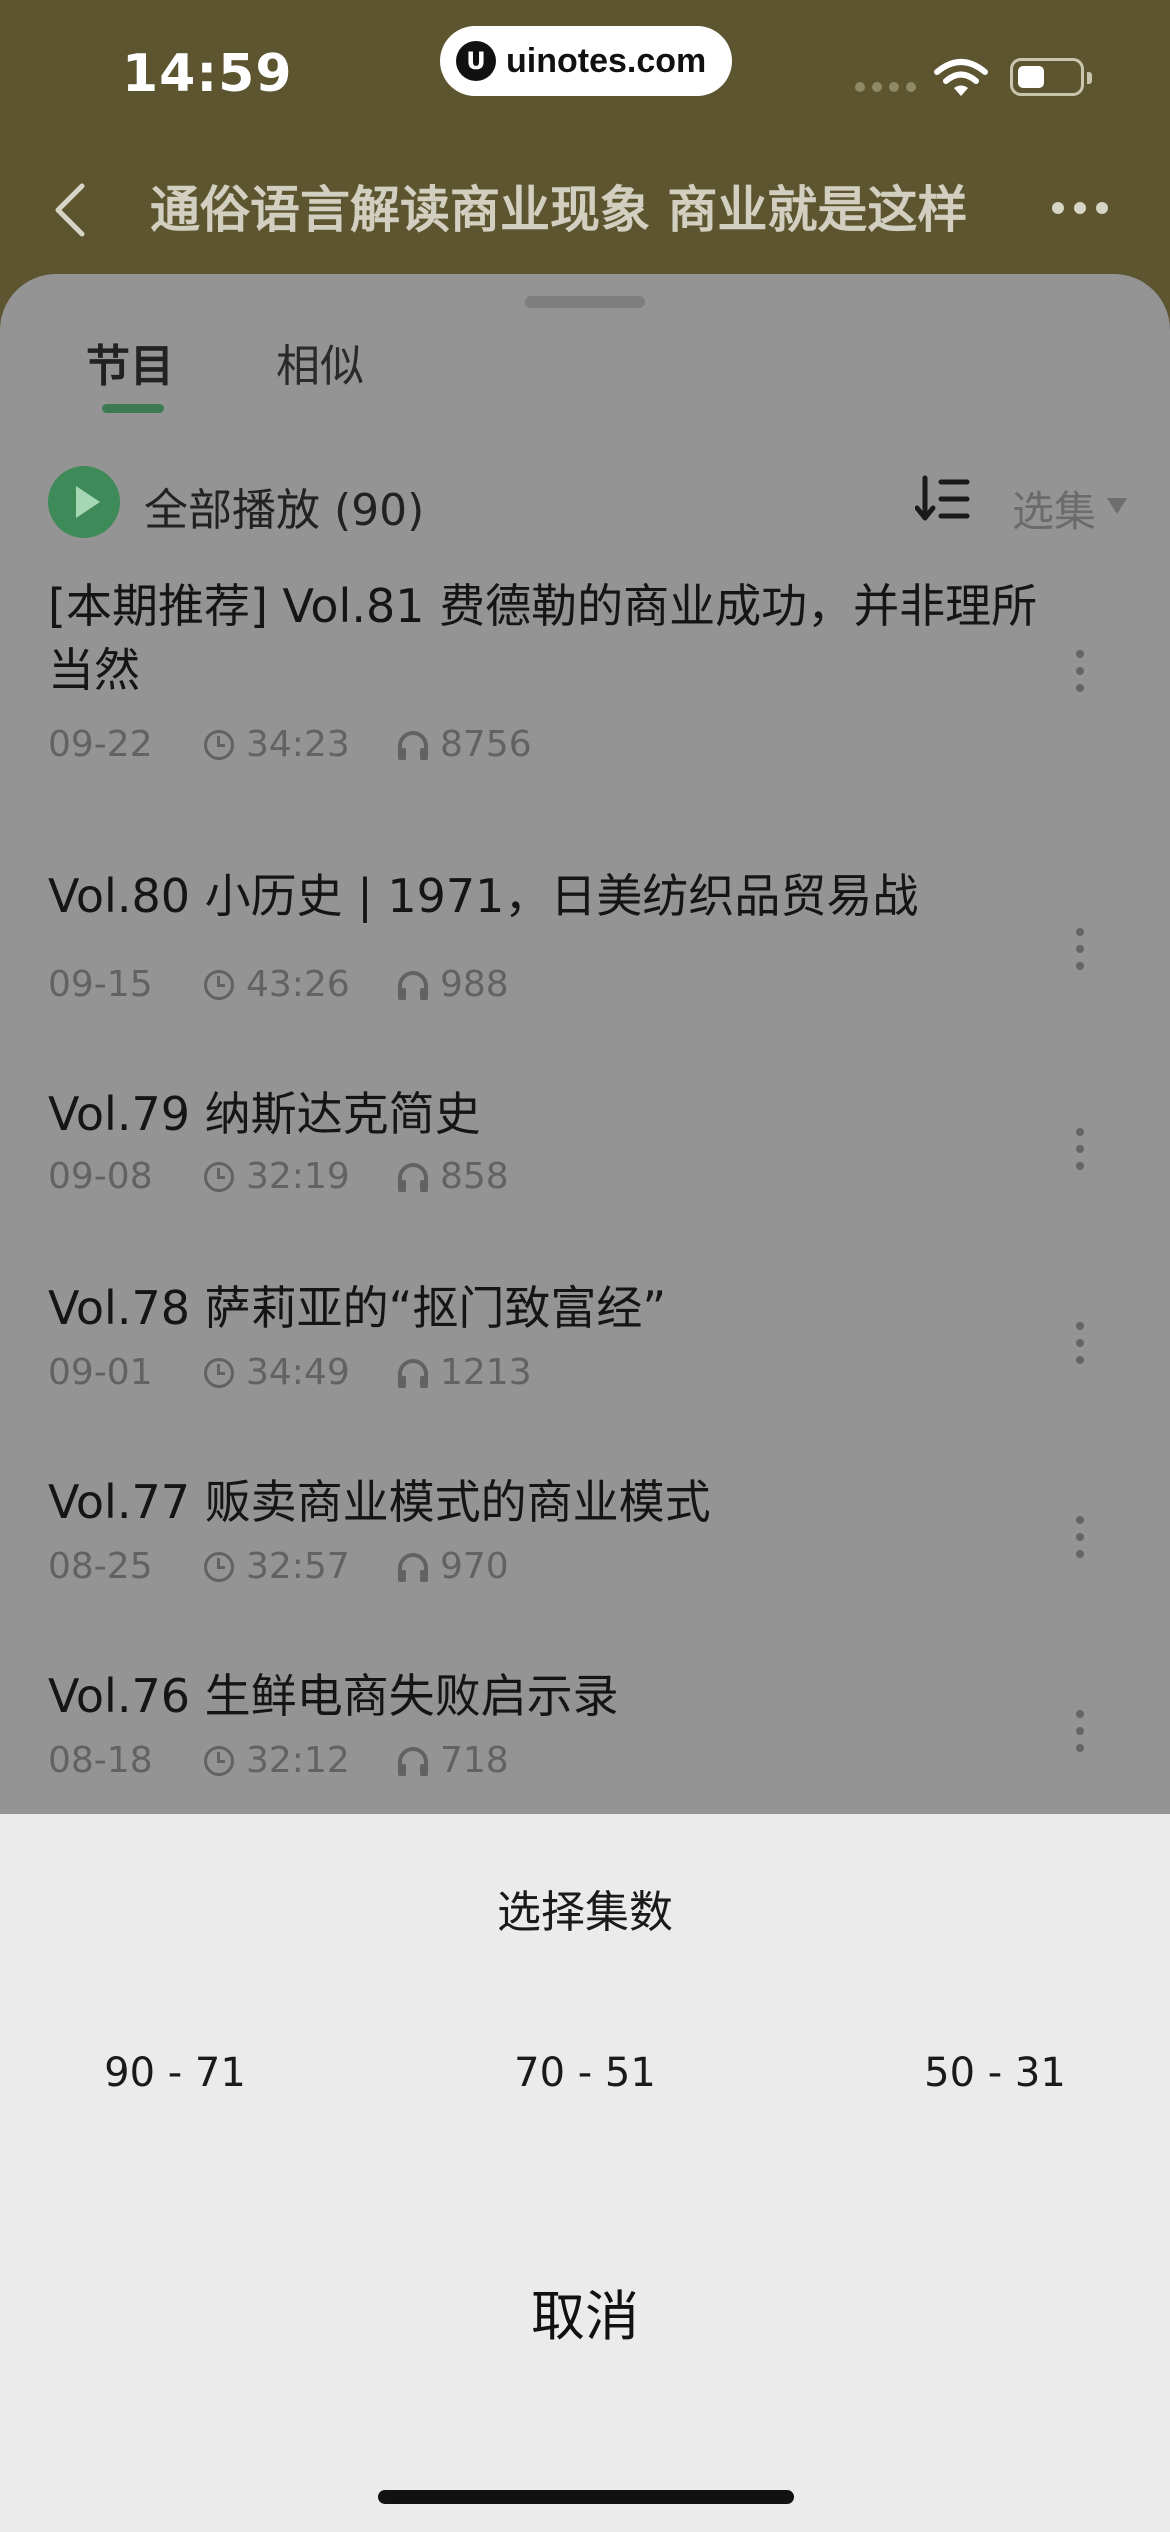  I want to click on watermark-logo-icon: U, so click(476, 61).